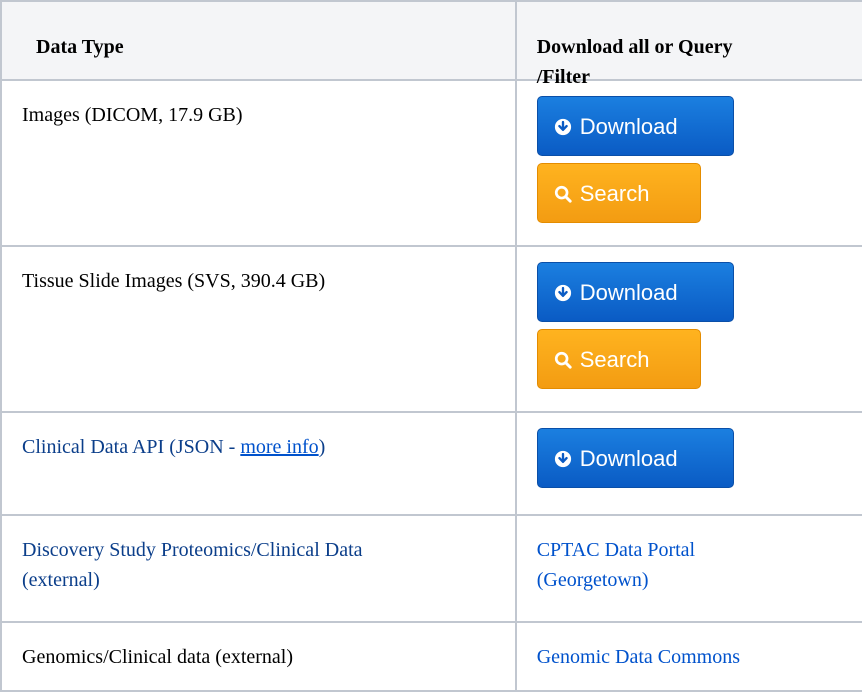  I want to click on row-label-prefix: Clinical Data API (JSON -, so click(131, 447).